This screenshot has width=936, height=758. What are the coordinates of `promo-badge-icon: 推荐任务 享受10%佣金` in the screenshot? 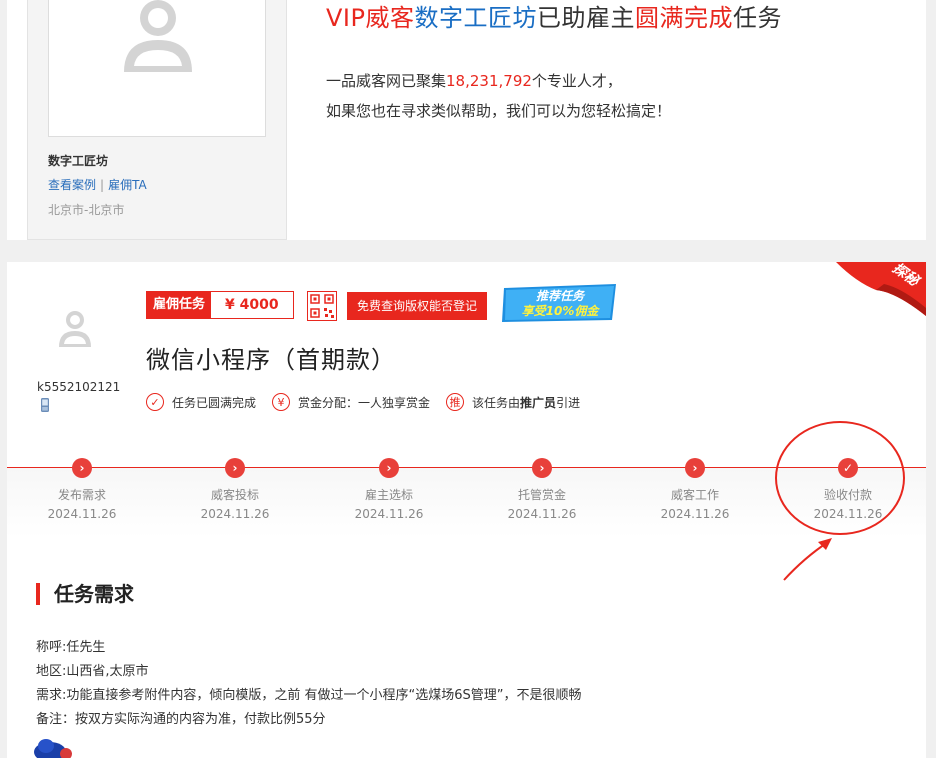 It's located at (559, 303).